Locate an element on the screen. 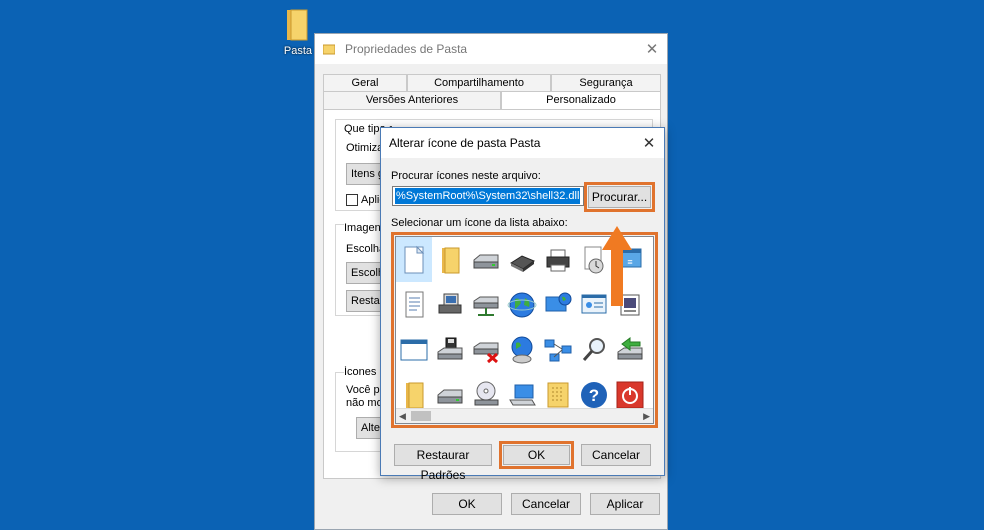  icon-list-label: Selecionar um ícone da lista abaixo: is located at coordinates (479, 223).